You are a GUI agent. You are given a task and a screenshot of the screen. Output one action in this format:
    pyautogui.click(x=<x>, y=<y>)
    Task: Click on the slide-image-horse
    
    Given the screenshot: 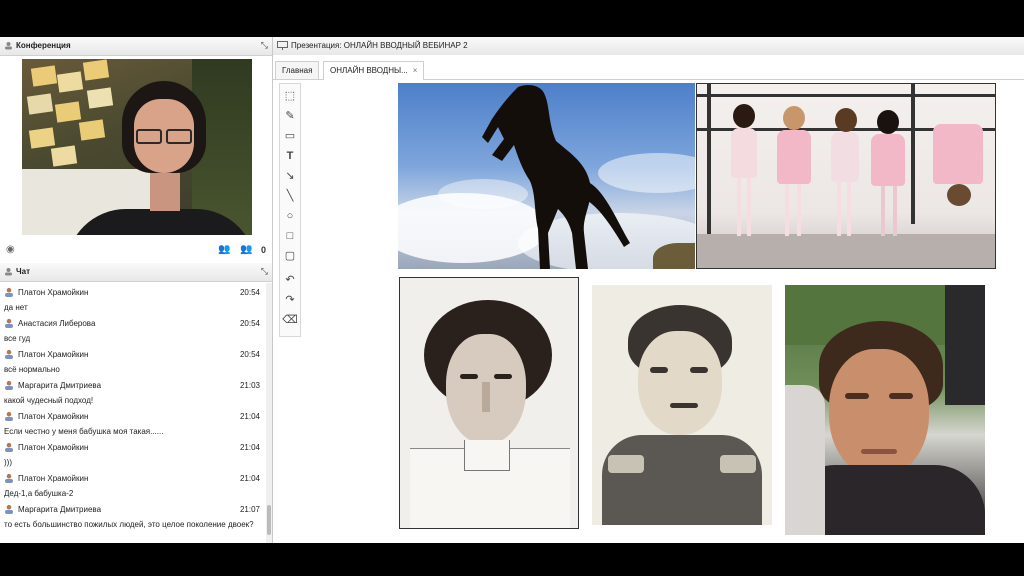 What is the action you would take?
    pyautogui.click(x=546, y=176)
    